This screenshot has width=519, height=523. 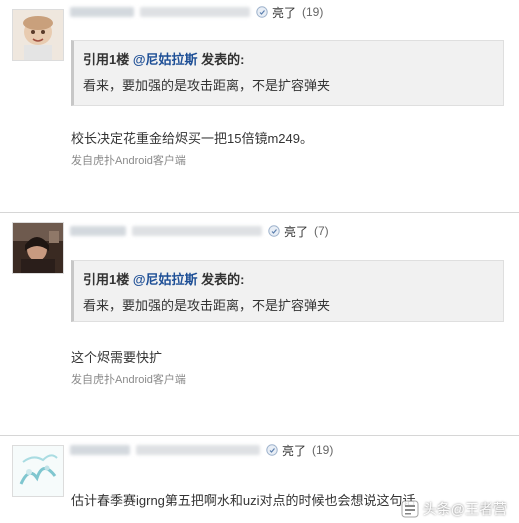 What do you see at coordinates (192, 138) in the screenshot?
I see `post-content: 校长决定花重金给烬买一把15倍镜m249。` at bounding box center [192, 138].